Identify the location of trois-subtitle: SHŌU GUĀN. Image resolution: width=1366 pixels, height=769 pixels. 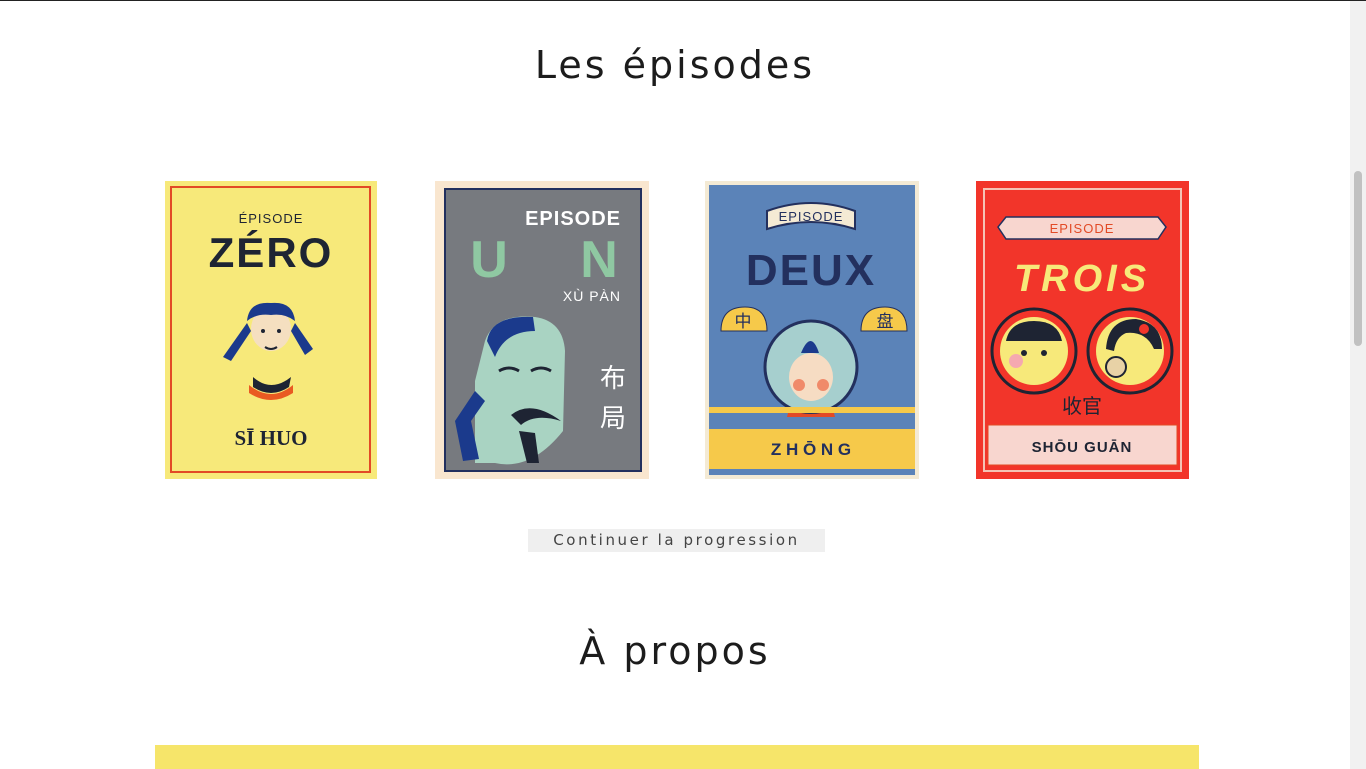
(1082, 447).